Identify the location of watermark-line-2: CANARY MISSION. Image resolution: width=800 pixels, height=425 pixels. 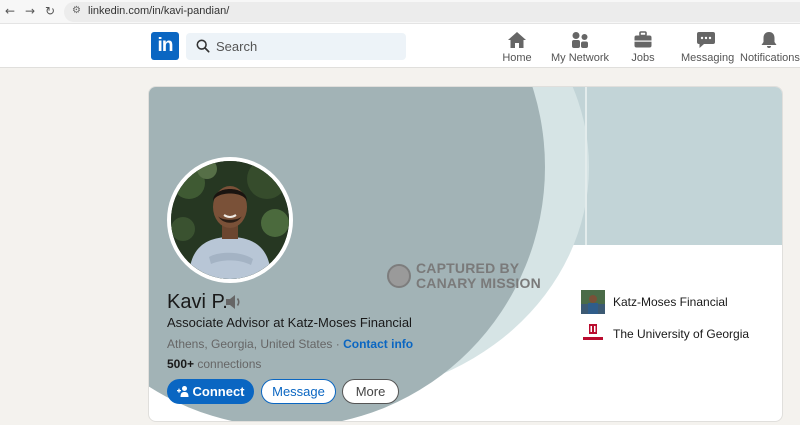
(478, 283).